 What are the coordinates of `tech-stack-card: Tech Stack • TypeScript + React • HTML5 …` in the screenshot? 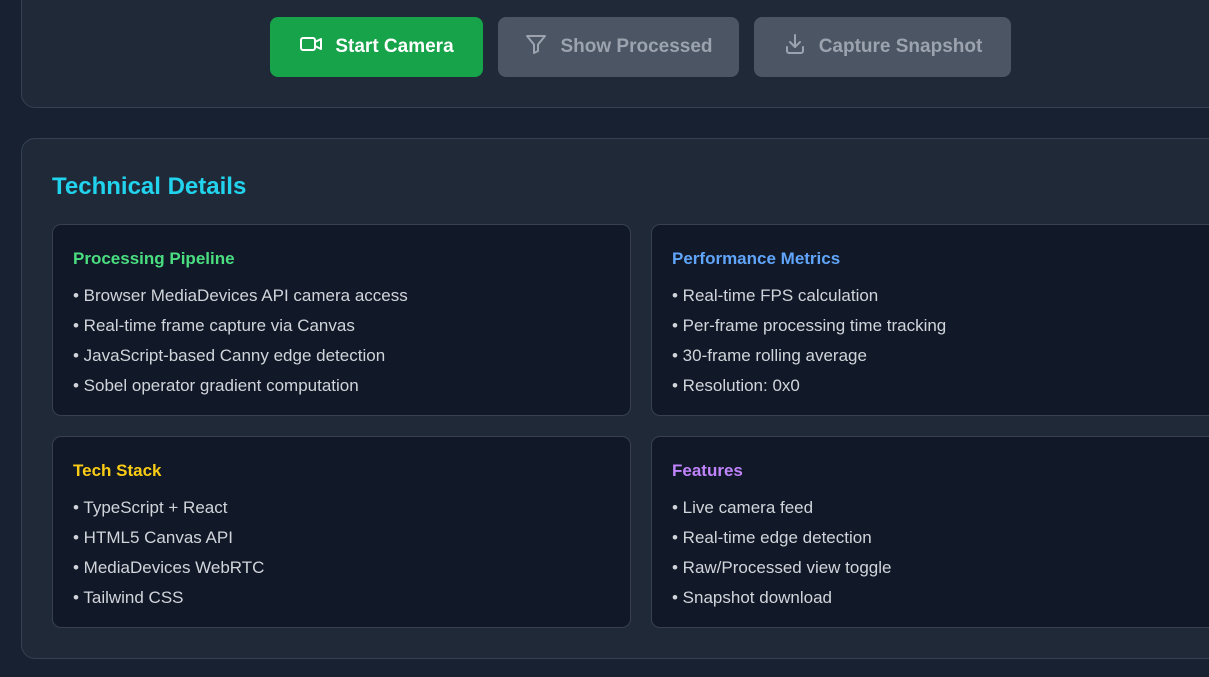 It's located at (341, 532).